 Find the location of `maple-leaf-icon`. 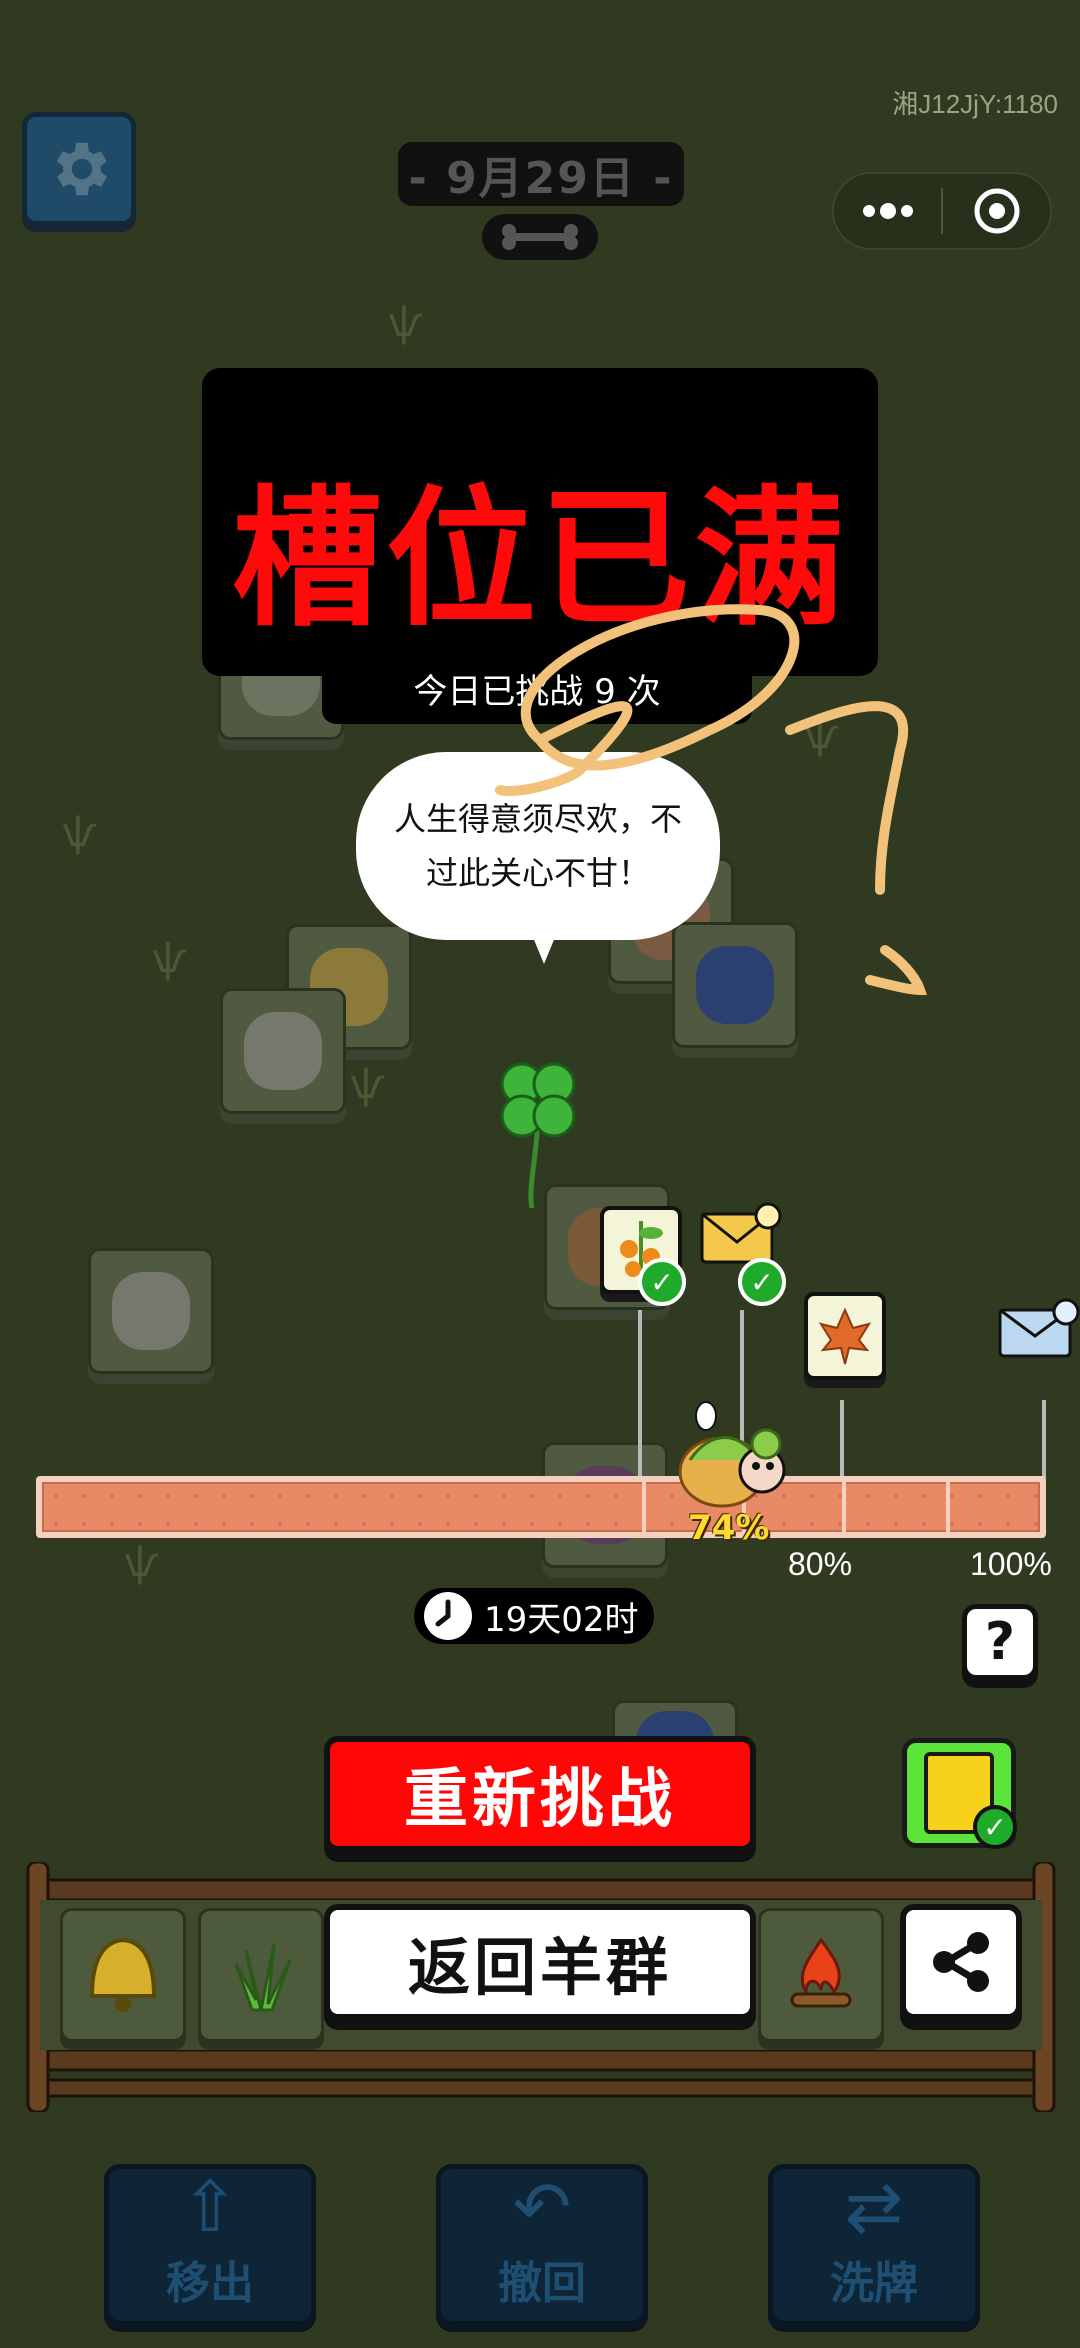

maple-leaf-icon is located at coordinates (845, 1336).